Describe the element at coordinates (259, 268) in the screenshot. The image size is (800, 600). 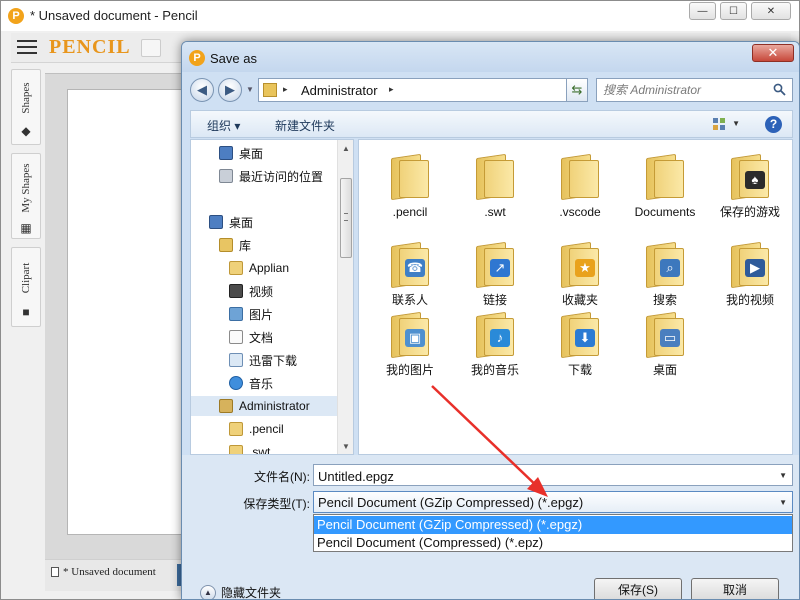
I see `nav-item-applian: Applian` at that location.